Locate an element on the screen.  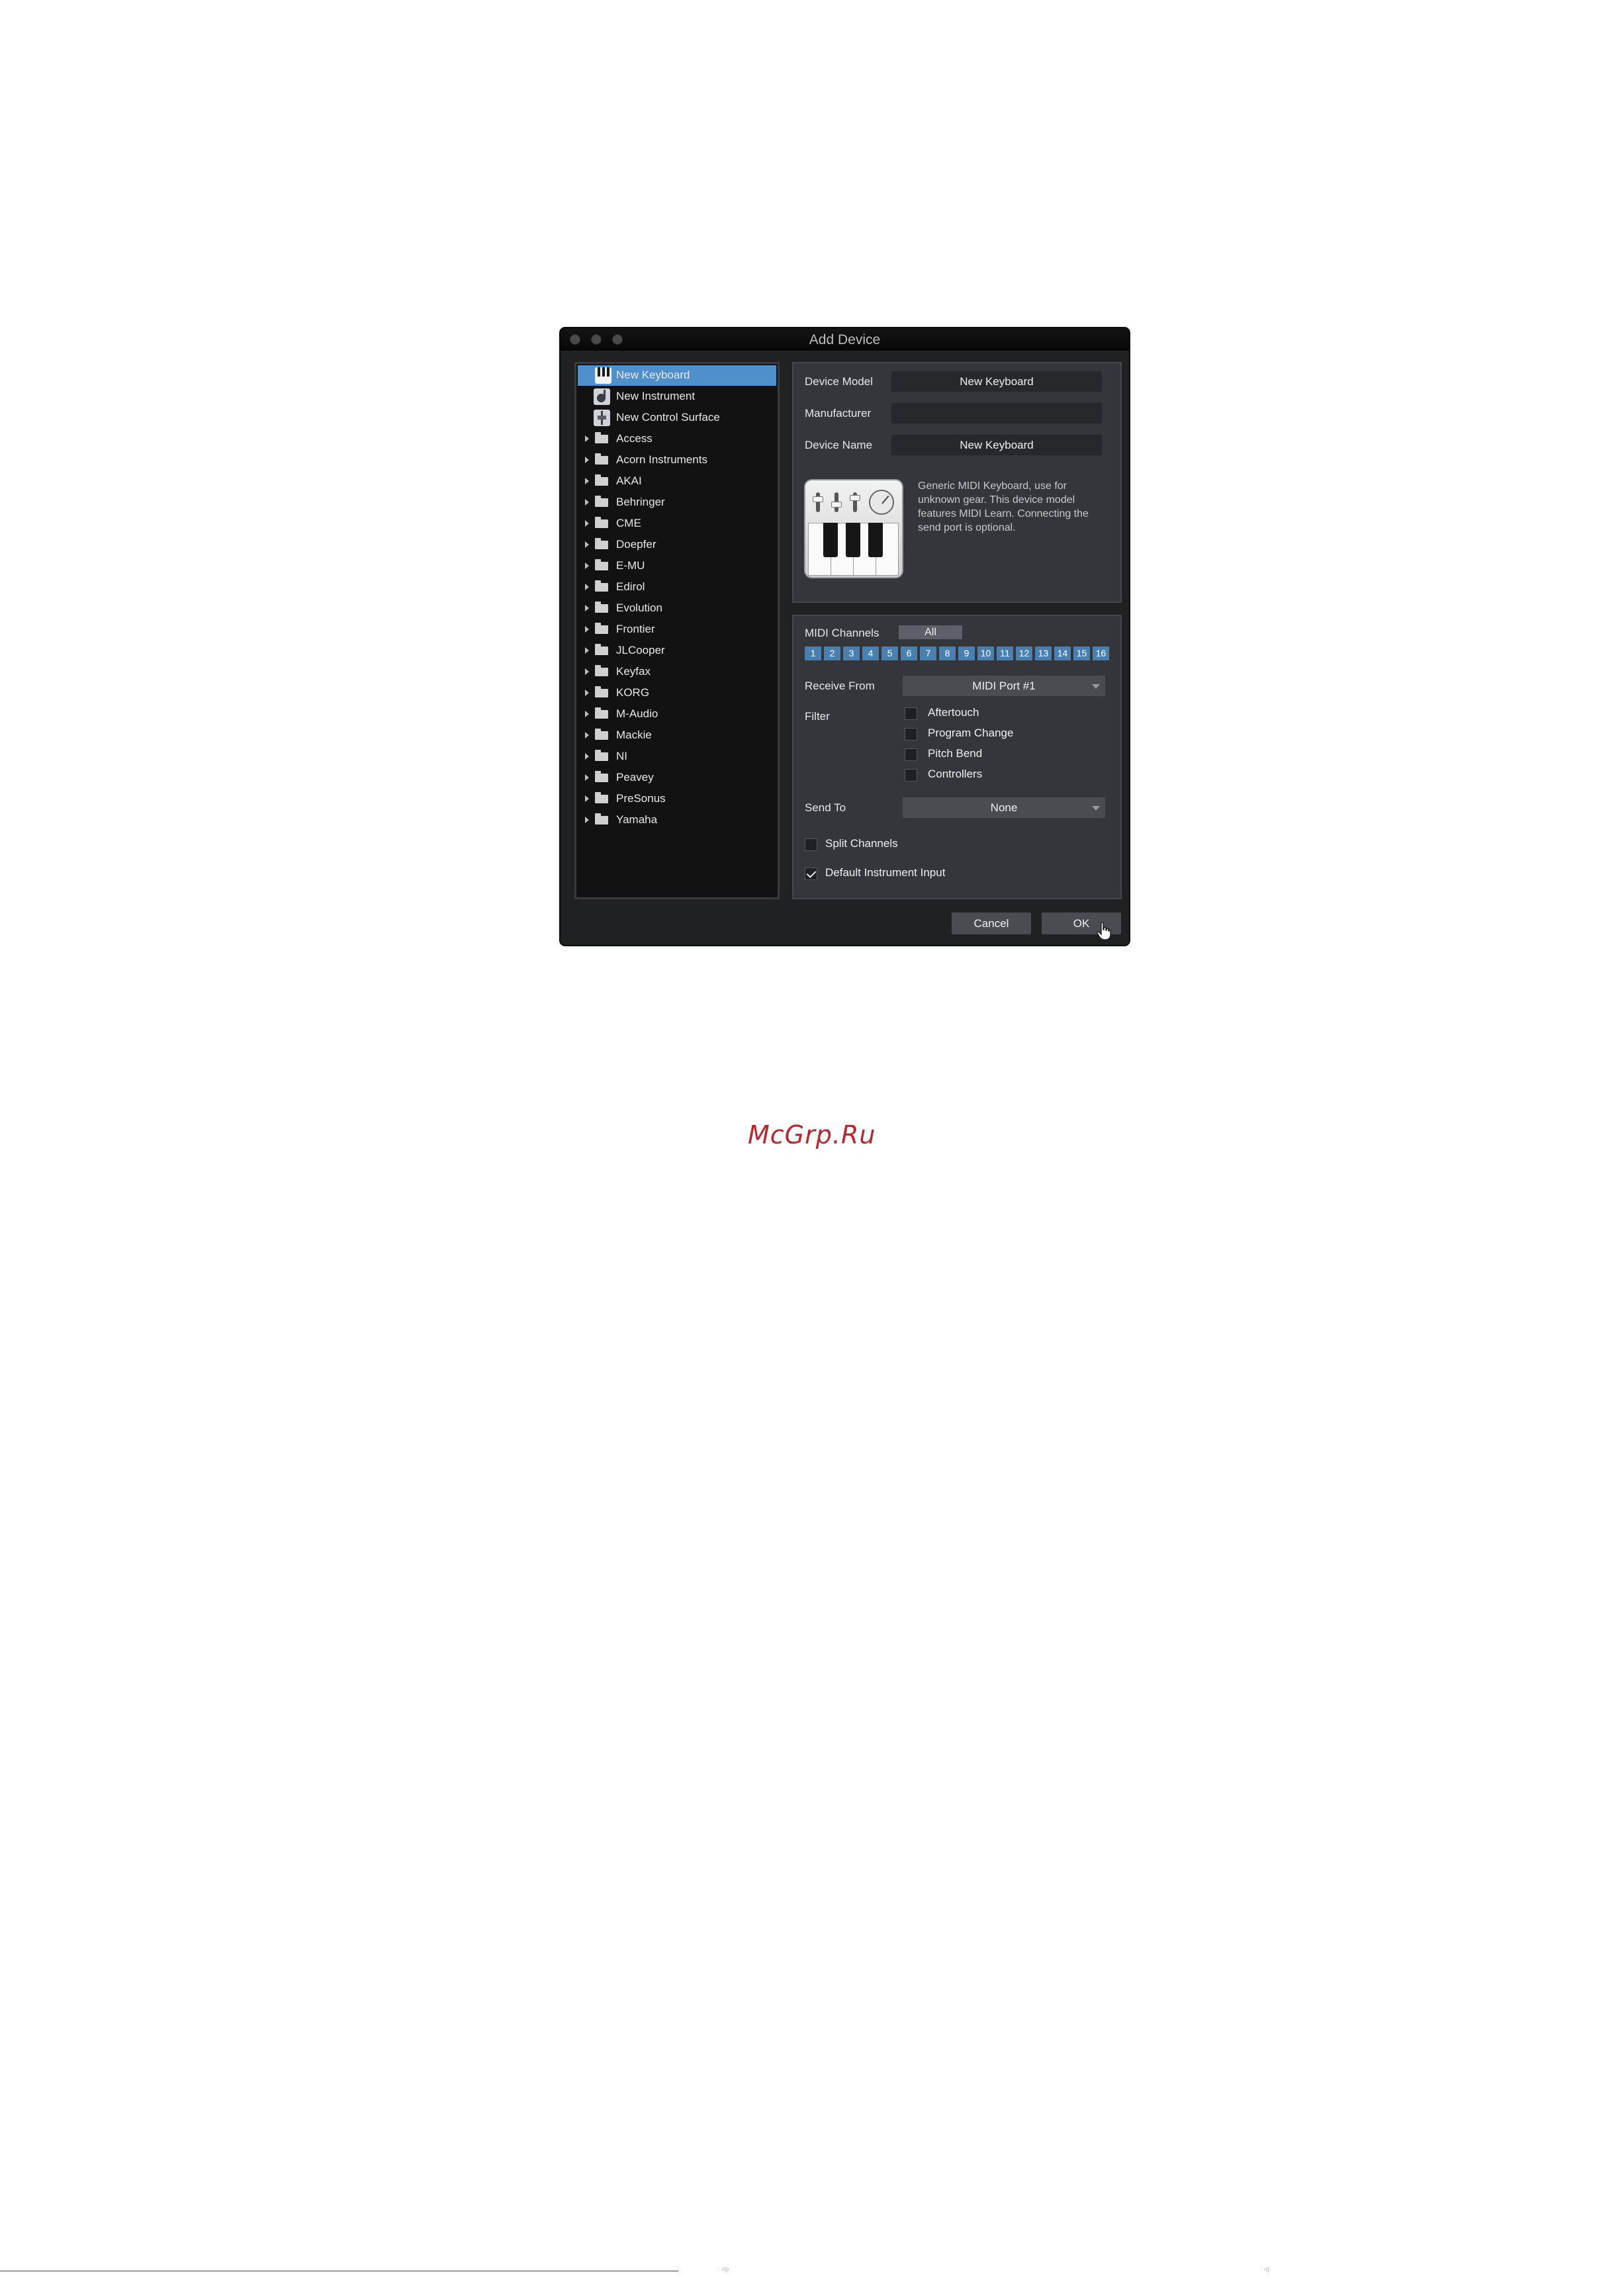
midi-channel-15-button: 15 is located at coordinates (1081, 653).